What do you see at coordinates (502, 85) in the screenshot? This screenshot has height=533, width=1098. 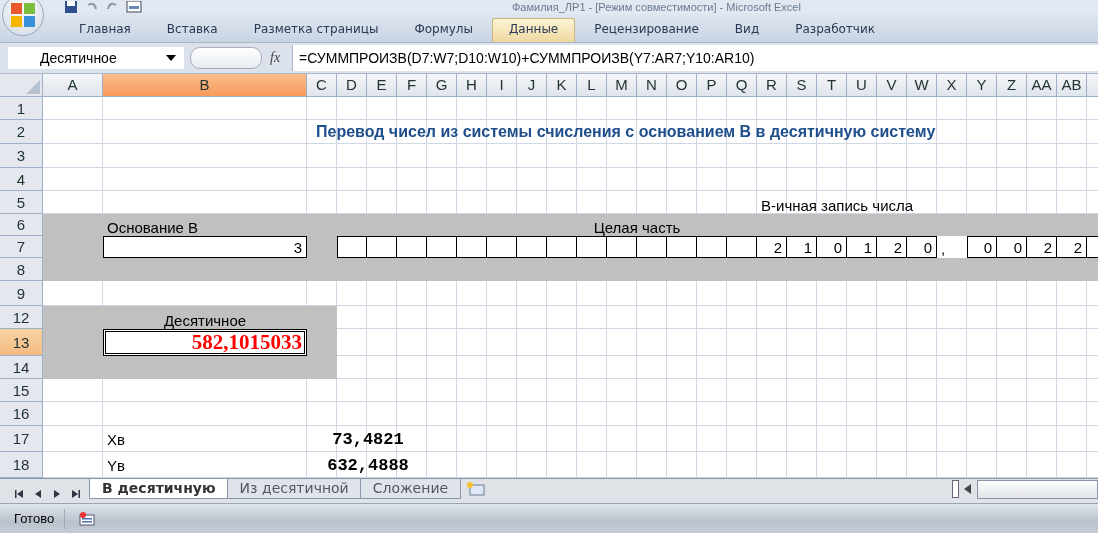 I see `column-header: I` at bounding box center [502, 85].